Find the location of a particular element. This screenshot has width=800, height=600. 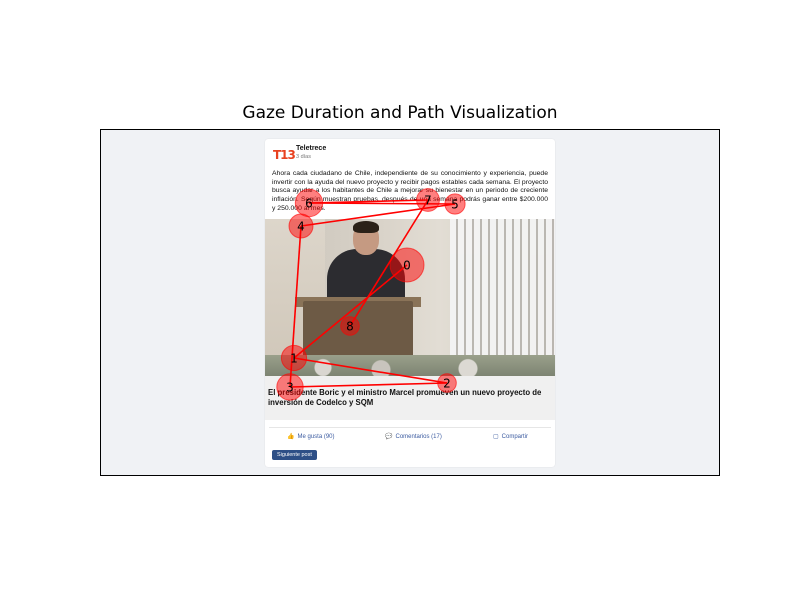

photo-flowers is located at coordinates (410, 365).